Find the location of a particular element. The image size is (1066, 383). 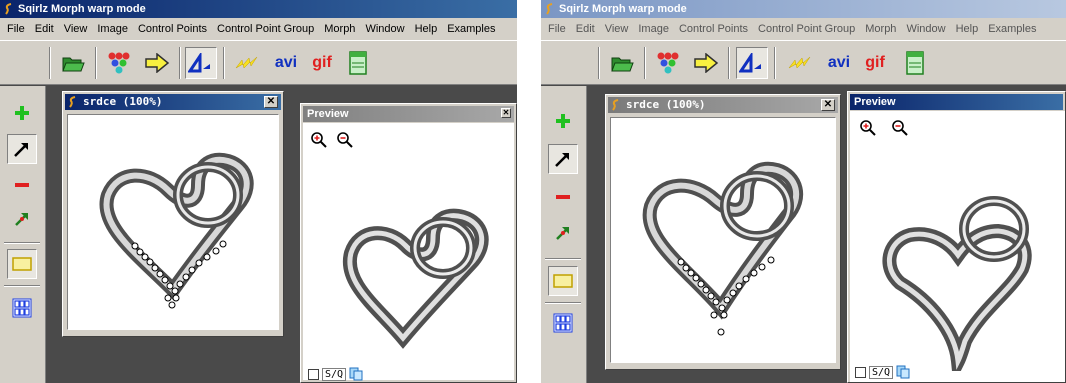

preview-close-button: ✕ is located at coordinates (506, 113).